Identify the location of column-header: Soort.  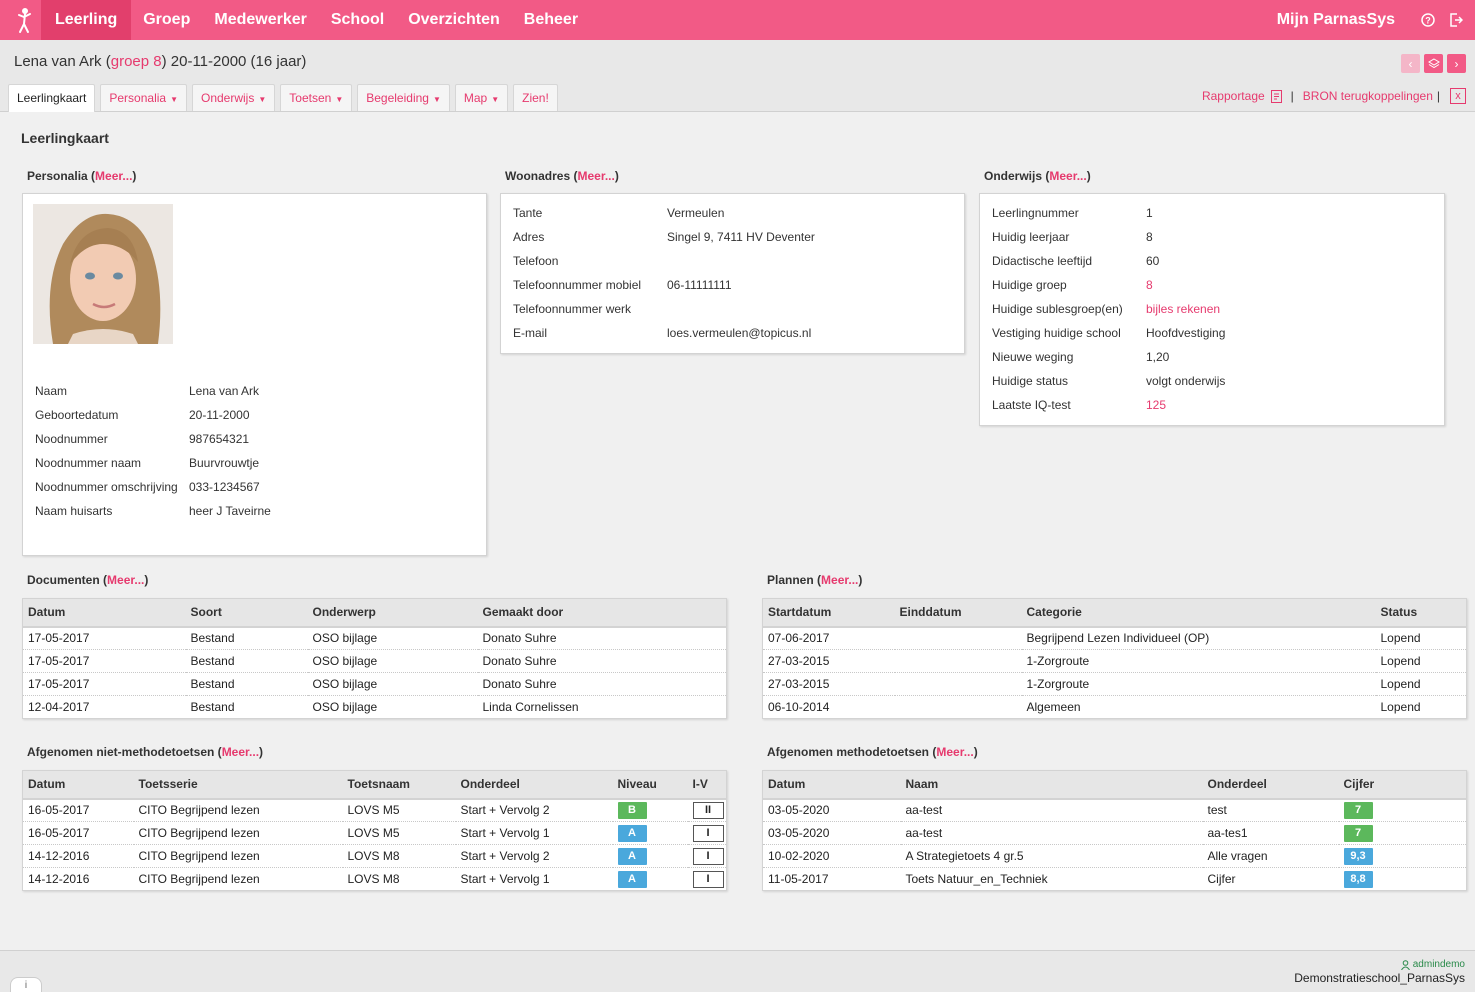
(246, 613).